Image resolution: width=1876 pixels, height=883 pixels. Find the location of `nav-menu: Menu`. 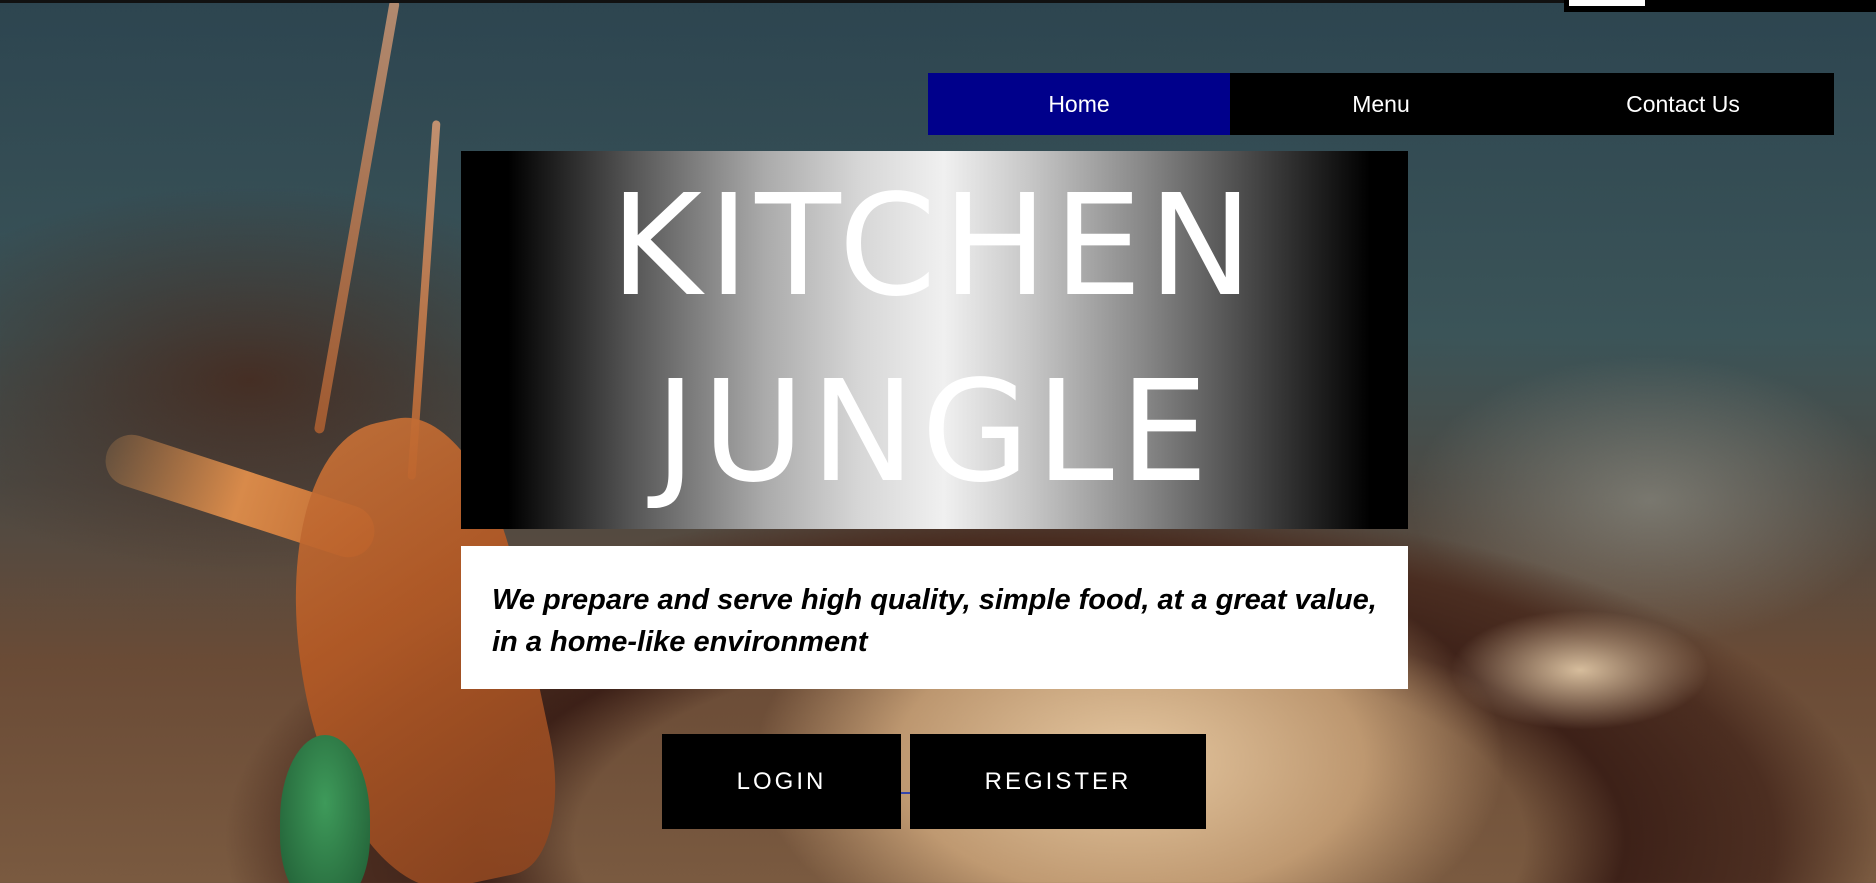

nav-menu: Menu is located at coordinates (1381, 104).